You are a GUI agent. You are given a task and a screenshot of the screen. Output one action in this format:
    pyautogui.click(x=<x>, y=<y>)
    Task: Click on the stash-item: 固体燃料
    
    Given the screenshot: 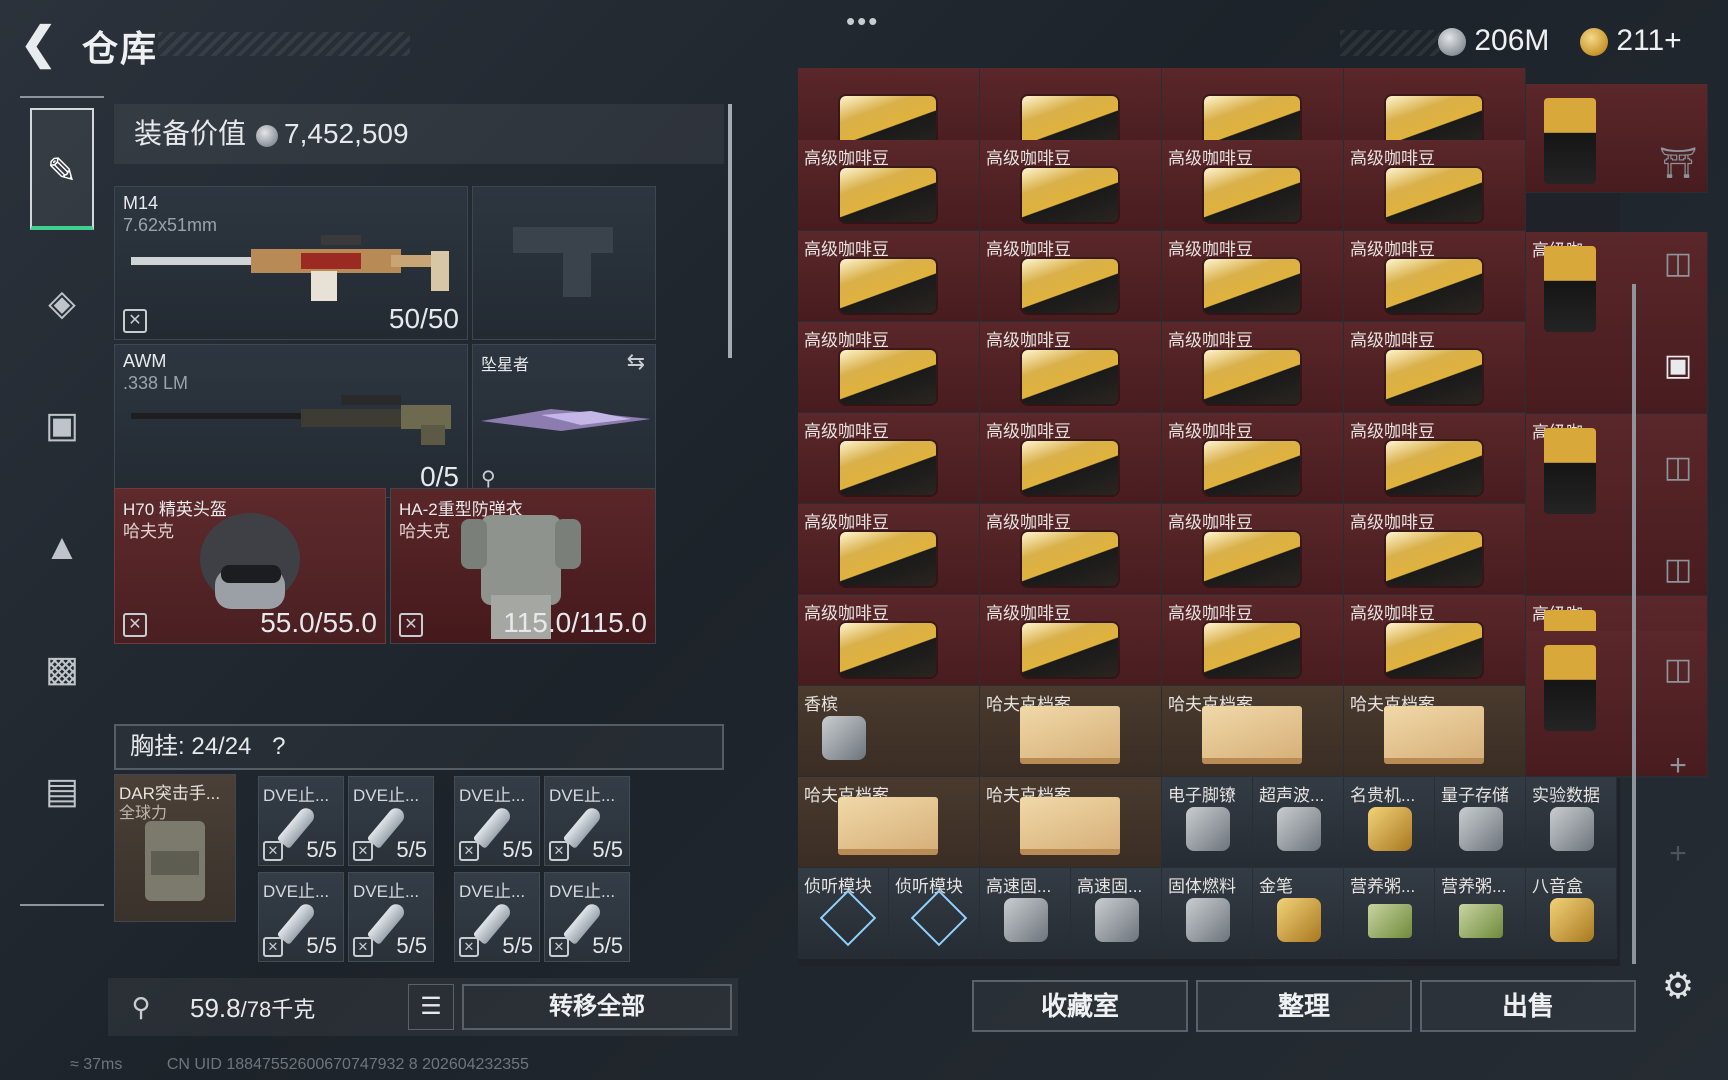 What is the action you would take?
    pyautogui.click(x=1207, y=913)
    